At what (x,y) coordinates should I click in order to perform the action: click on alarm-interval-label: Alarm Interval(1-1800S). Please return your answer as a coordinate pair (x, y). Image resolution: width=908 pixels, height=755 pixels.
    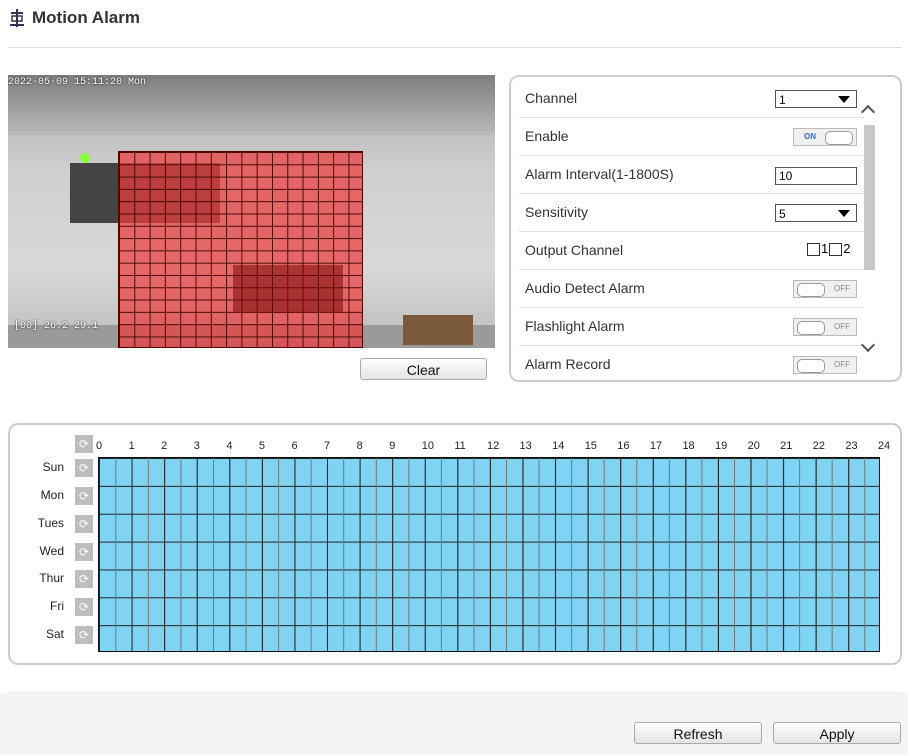
    Looking at the image, I should click on (599, 174).